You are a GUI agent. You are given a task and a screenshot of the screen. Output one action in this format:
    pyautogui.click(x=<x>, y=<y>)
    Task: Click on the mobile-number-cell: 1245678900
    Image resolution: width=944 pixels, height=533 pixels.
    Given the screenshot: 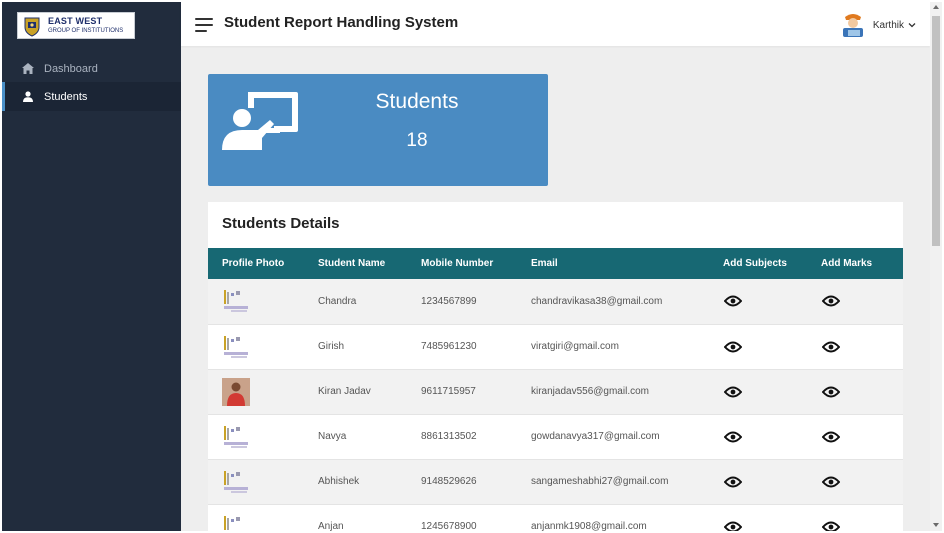 What is the action you would take?
    pyautogui.click(x=449, y=526)
    